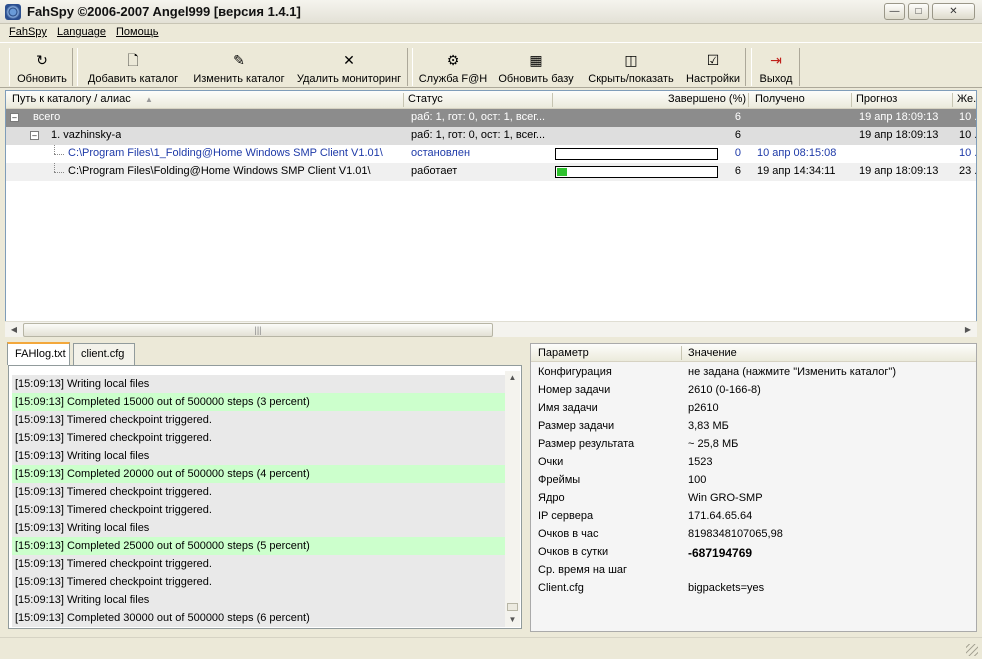 The image size is (982, 659). What do you see at coordinates (453, 79) in the screenshot?
I see `fah-service-label: Служба F@H` at bounding box center [453, 79].